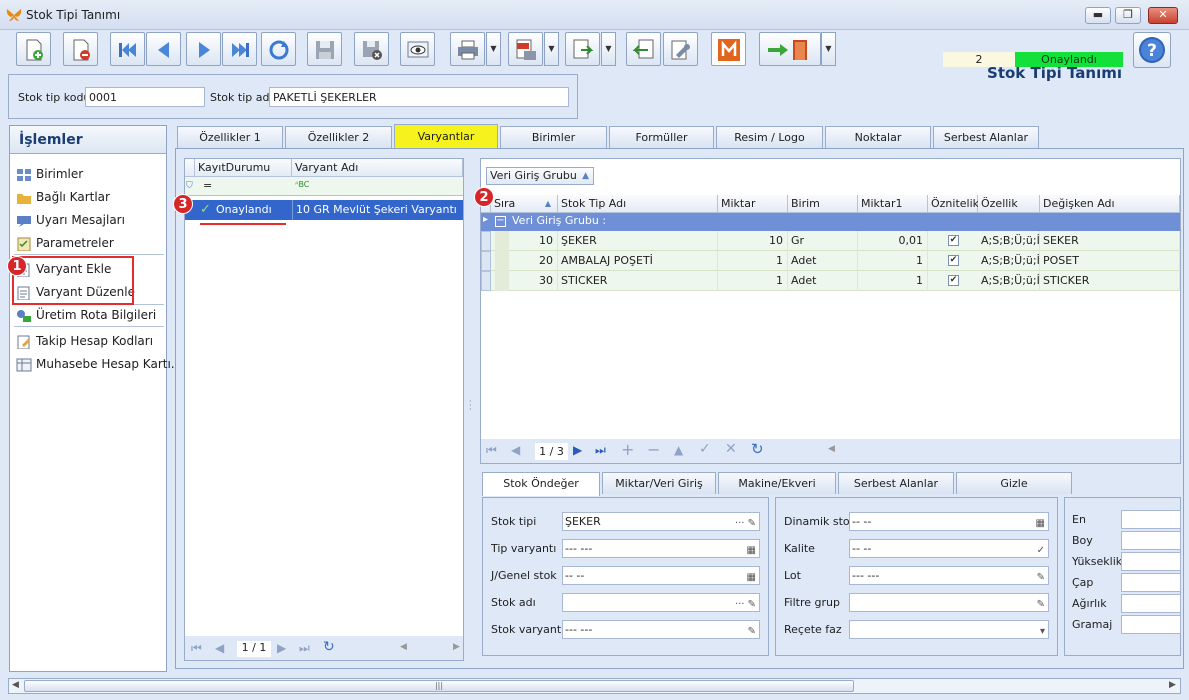  Describe the element at coordinates (878, 137) in the screenshot. I see `tab-noktalar: Noktalar` at that location.